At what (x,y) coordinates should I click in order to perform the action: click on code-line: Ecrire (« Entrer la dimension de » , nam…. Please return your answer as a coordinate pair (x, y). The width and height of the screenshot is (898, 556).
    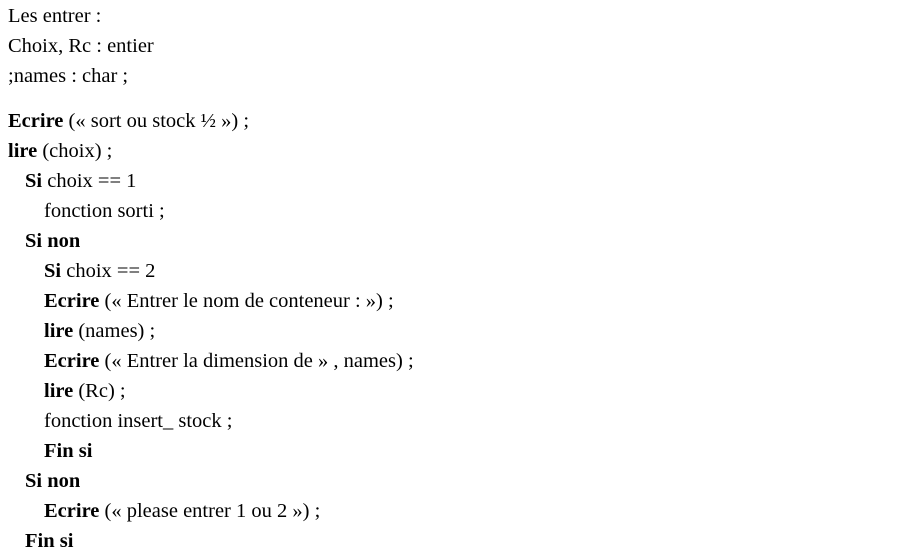
    Looking at the image, I should click on (448, 361).